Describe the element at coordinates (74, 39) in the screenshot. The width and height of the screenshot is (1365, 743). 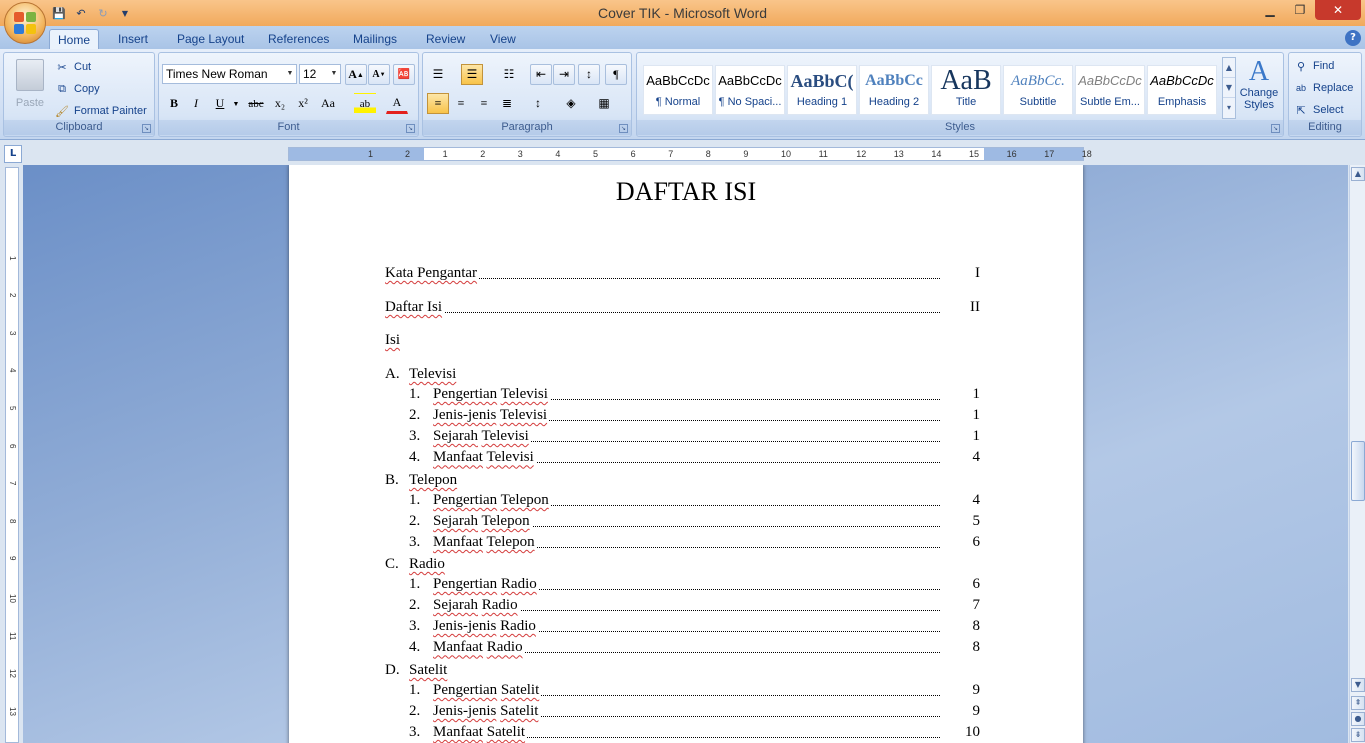
I see `tab-home: Home` at that location.